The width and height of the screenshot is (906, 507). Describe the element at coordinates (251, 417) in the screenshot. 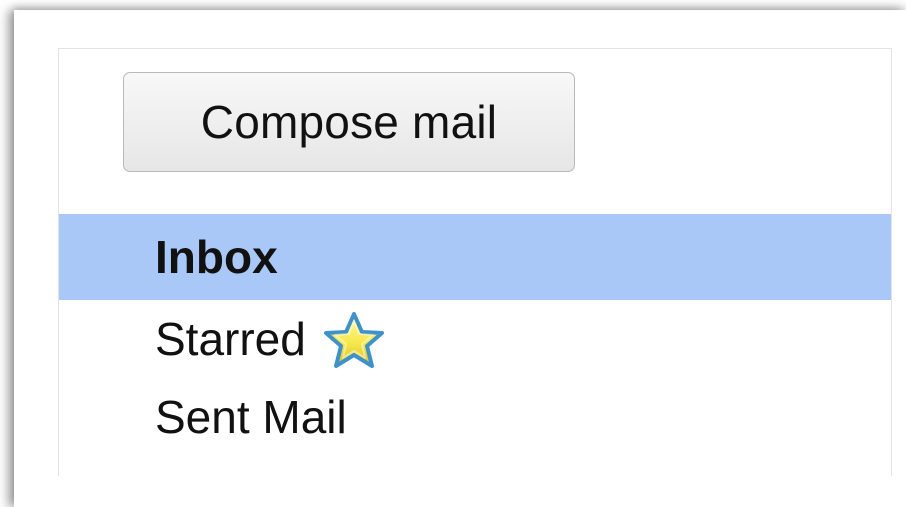

I see `nav-item-label: Sent Mail` at that location.